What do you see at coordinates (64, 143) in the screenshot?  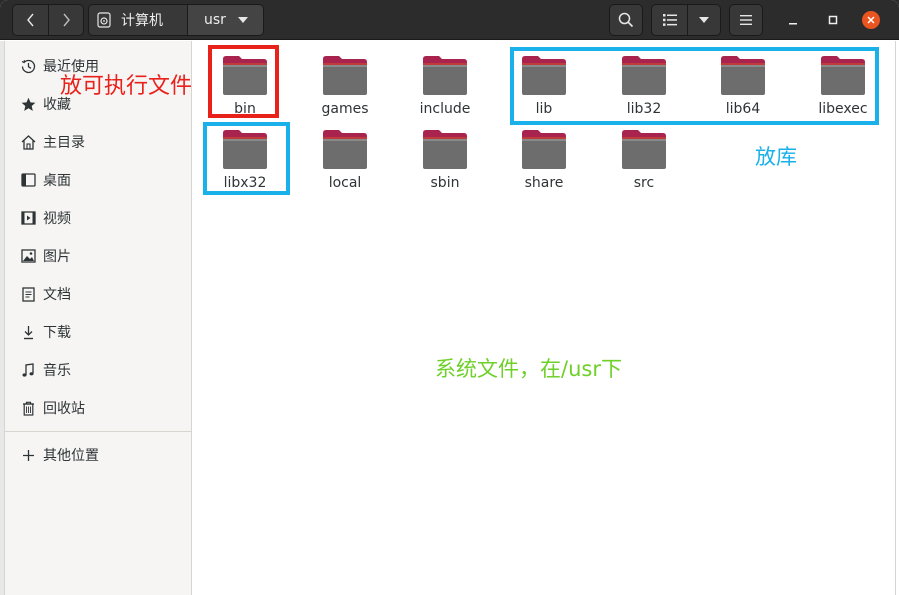 I see `sidebar-item-label: 主目录` at bounding box center [64, 143].